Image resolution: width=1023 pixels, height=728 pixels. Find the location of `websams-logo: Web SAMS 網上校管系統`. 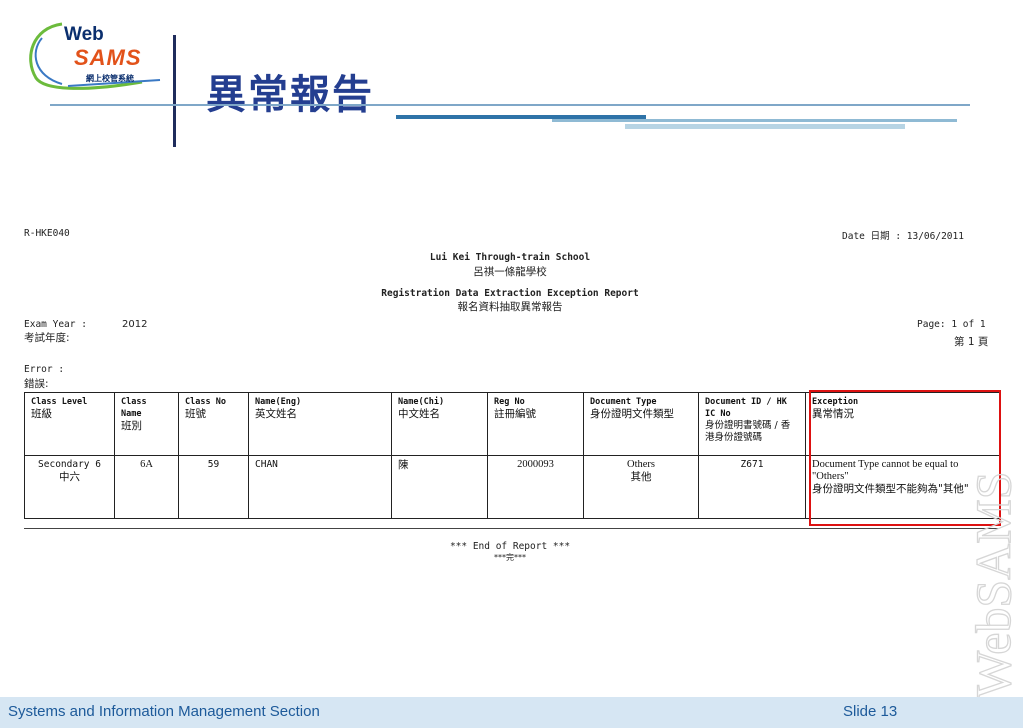

websams-logo: Web SAMS 網上校管系統 is located at coordinates (96, 58).